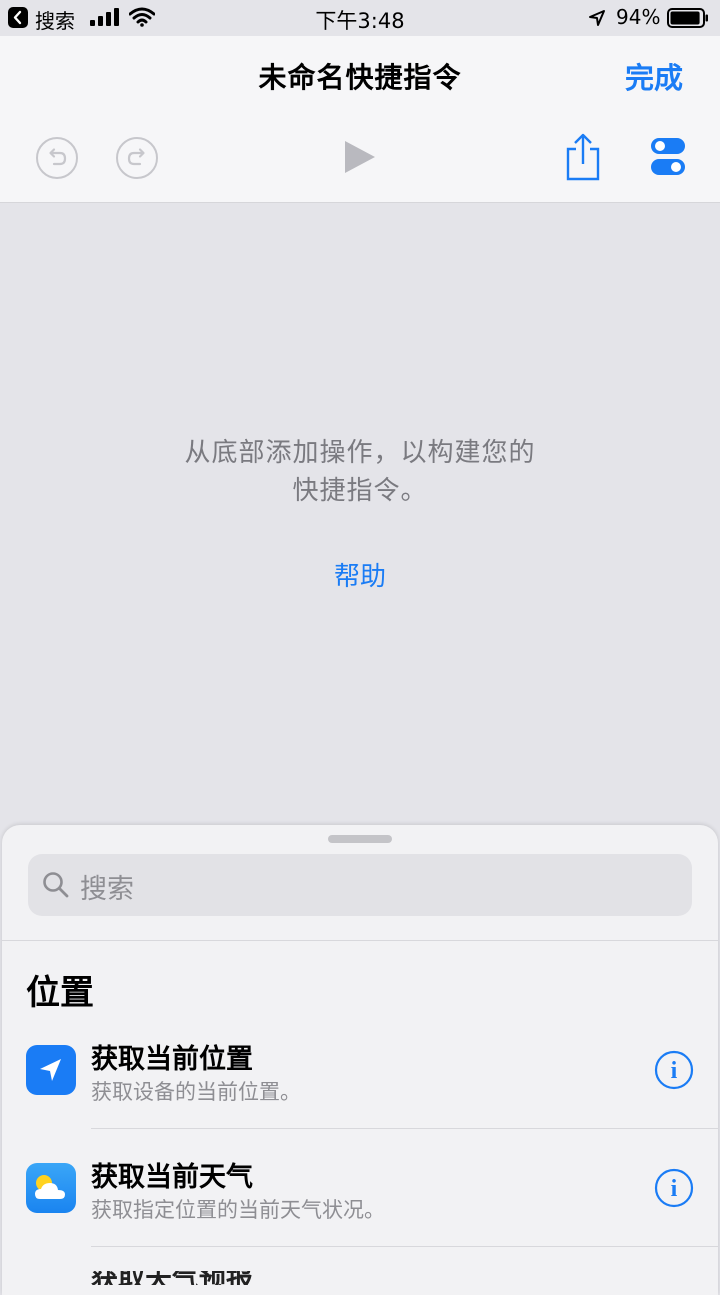 The image size is (720, 1295). I want to click on redo-icon, so click(137, 158).